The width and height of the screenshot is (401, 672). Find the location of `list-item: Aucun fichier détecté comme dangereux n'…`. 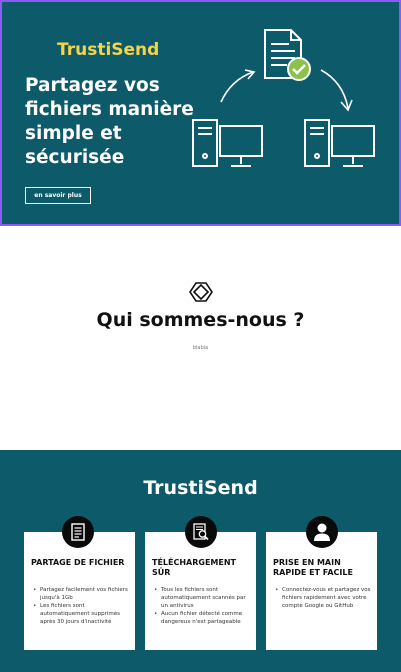

list-item: Aucun fichier détecté comme dangereux n'… is located at coordinates (203, 618).